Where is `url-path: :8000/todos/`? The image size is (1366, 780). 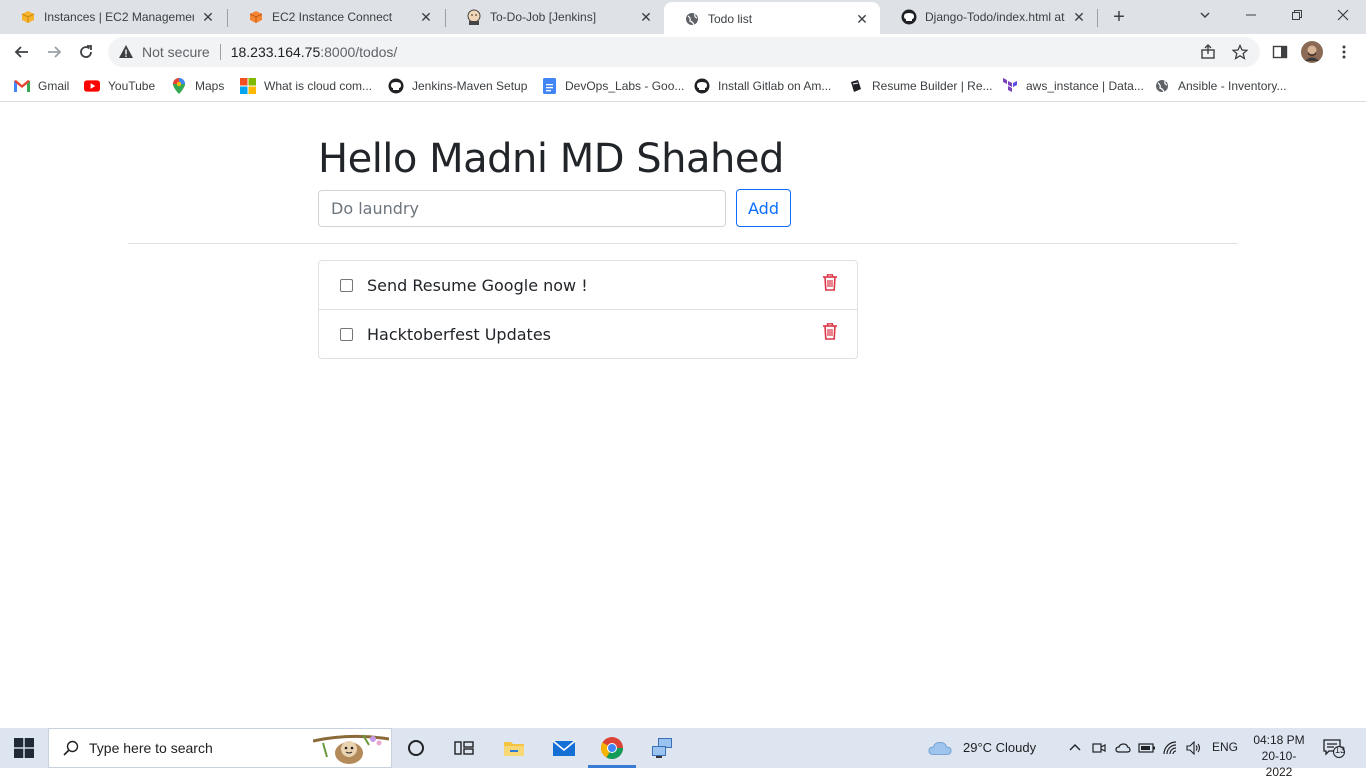 url-path: :8000/todos/ is located at coordinates (359, 52).